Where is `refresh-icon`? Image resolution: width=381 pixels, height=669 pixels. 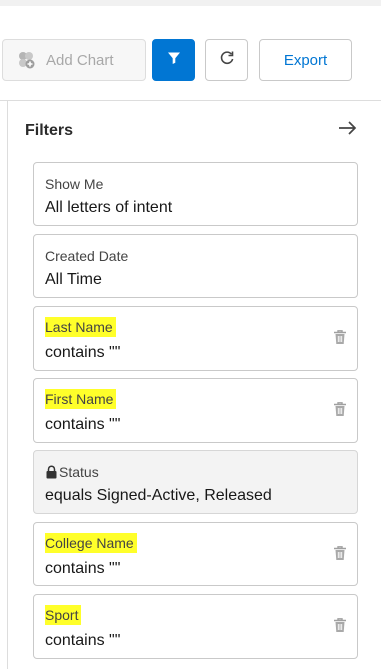 refresh-icon is located at coordinates (227, 60).